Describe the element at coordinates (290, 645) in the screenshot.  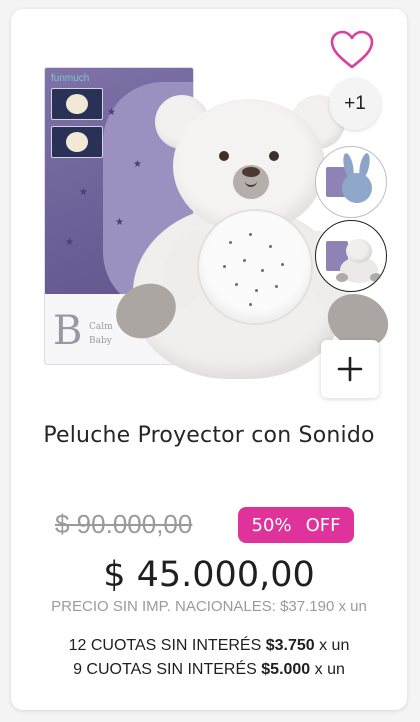
I see `installment-amount: $3.750` at that location.